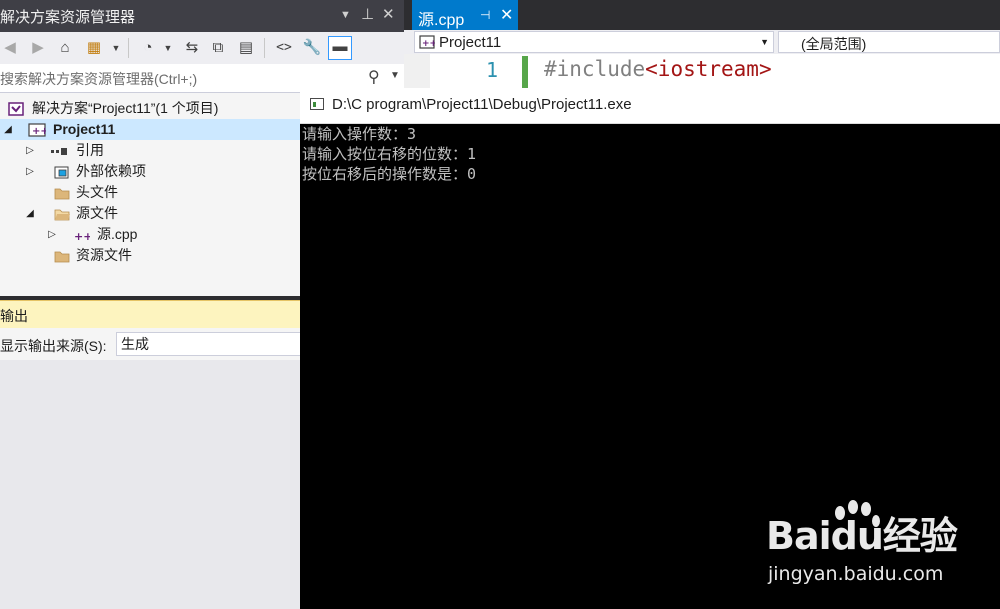 The width and height of the screenshot is (1000, 609). Describe the element at coordinates (485, 15) in the screenshot. I see `pin-icon: ⊣` at that location.